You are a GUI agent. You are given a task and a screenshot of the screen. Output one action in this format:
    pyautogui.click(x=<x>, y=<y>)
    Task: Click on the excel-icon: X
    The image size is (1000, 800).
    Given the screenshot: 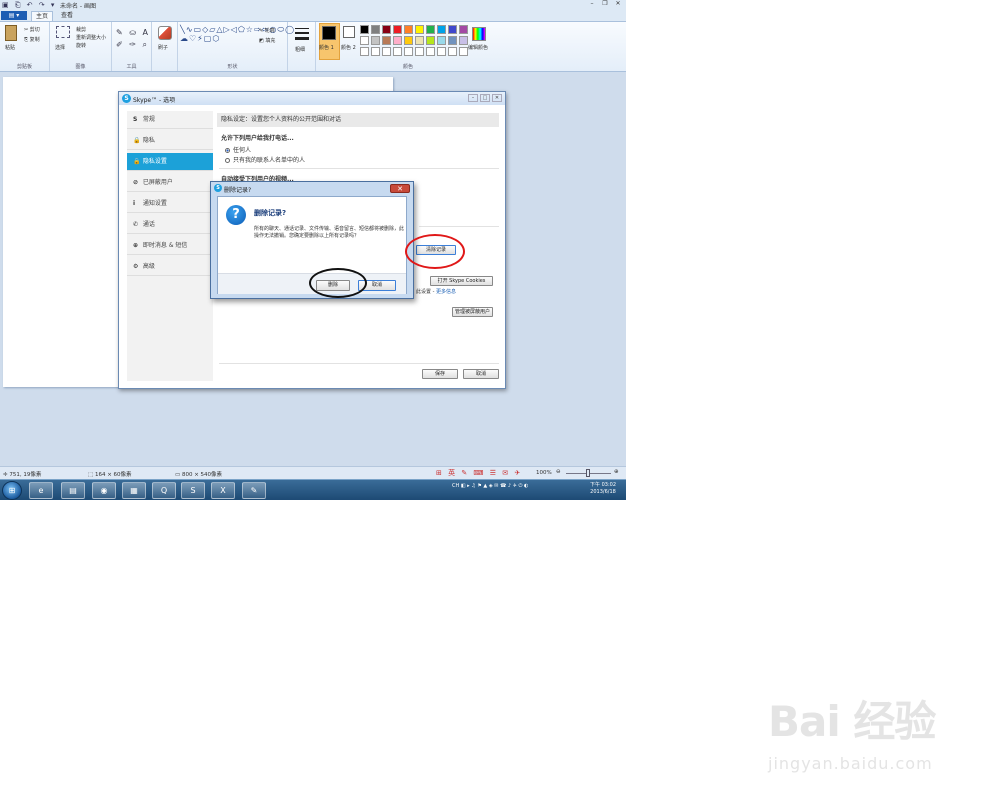 What is the action you would take?
    pyautogui.click(x=223, y=490)
    